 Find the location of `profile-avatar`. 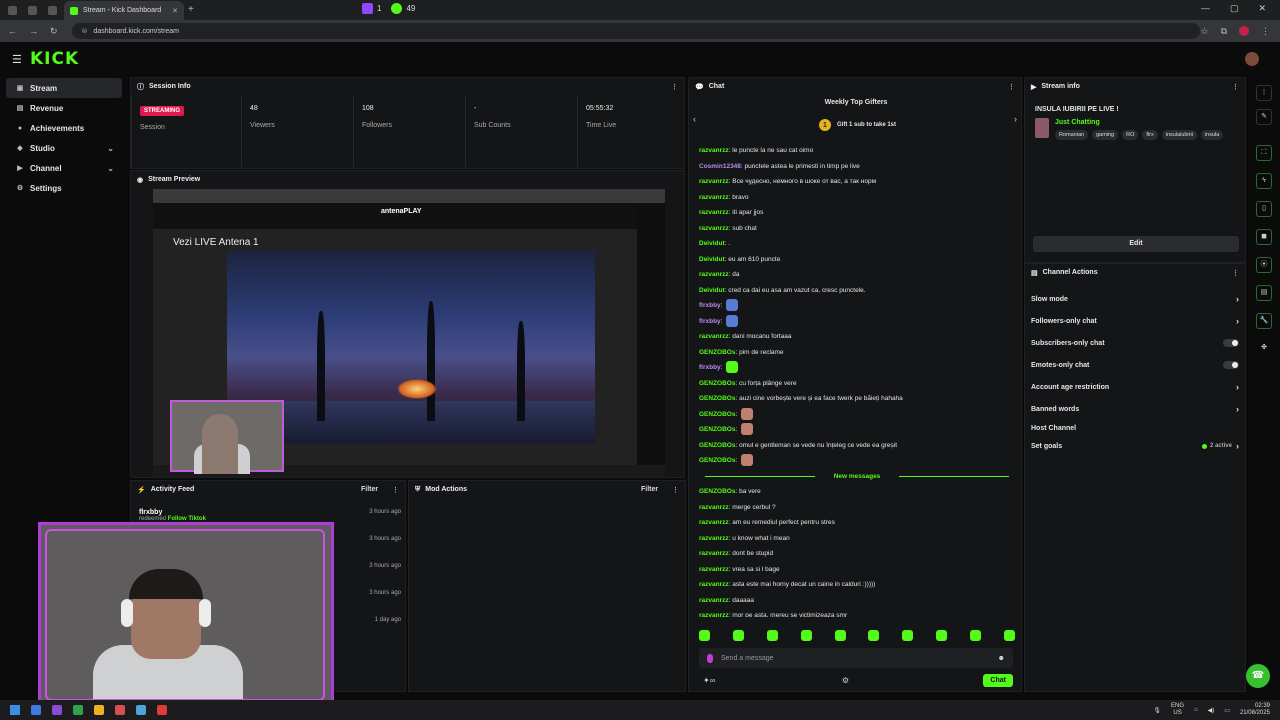

profile-avatar is located at coordinates (1244, 30).